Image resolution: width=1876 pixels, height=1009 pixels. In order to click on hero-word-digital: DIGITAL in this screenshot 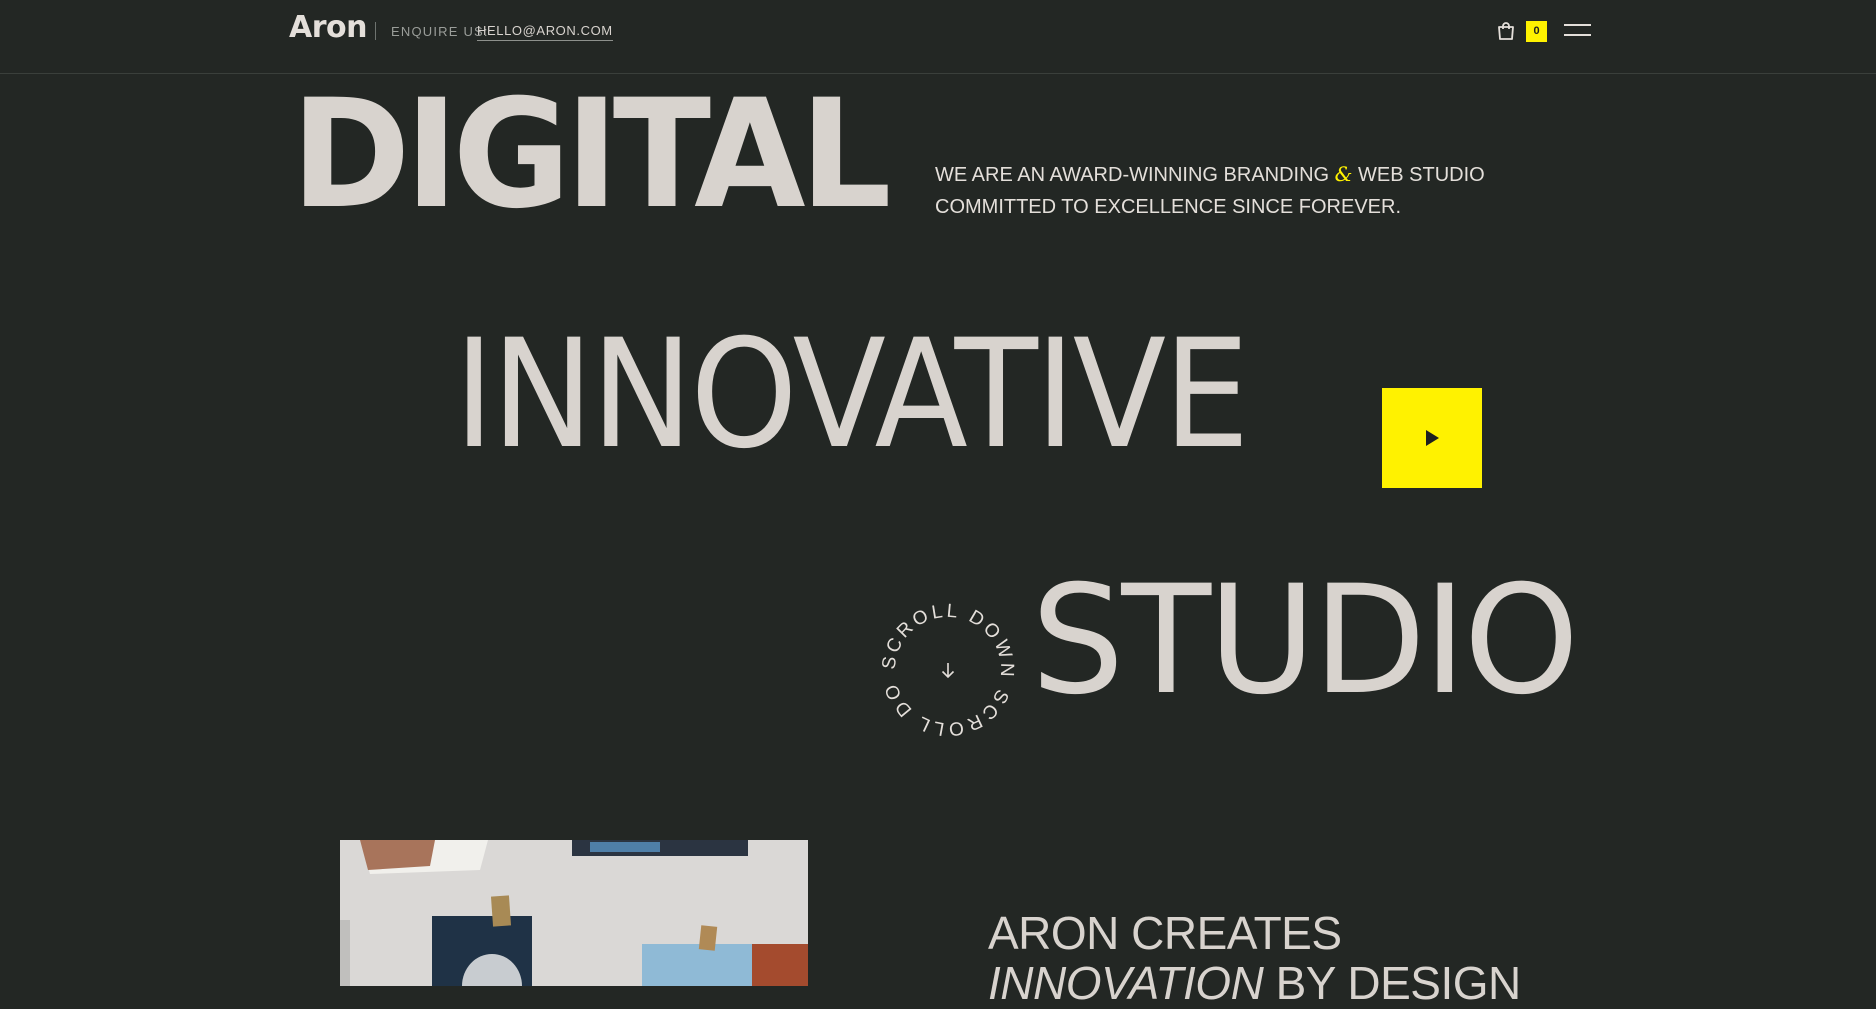, I will do `click(591, 155)`.